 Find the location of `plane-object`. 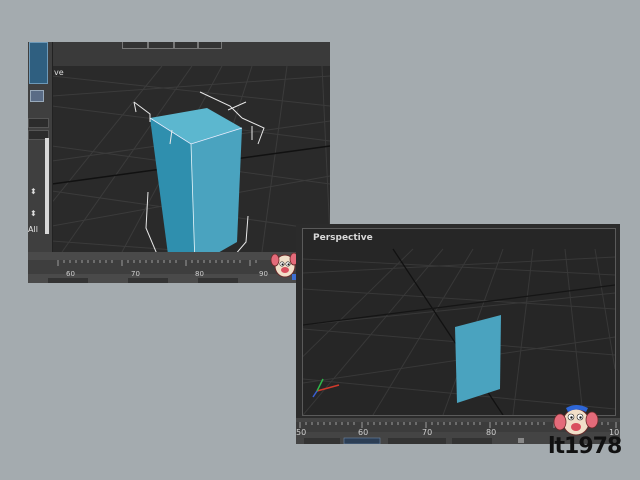

plane-object is located at coordinates (478, 359).